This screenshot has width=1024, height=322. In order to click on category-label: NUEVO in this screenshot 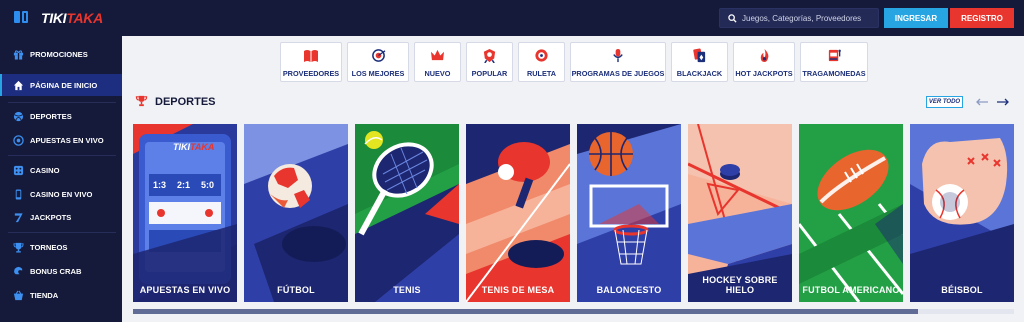, I will do `click(437, 73)`.